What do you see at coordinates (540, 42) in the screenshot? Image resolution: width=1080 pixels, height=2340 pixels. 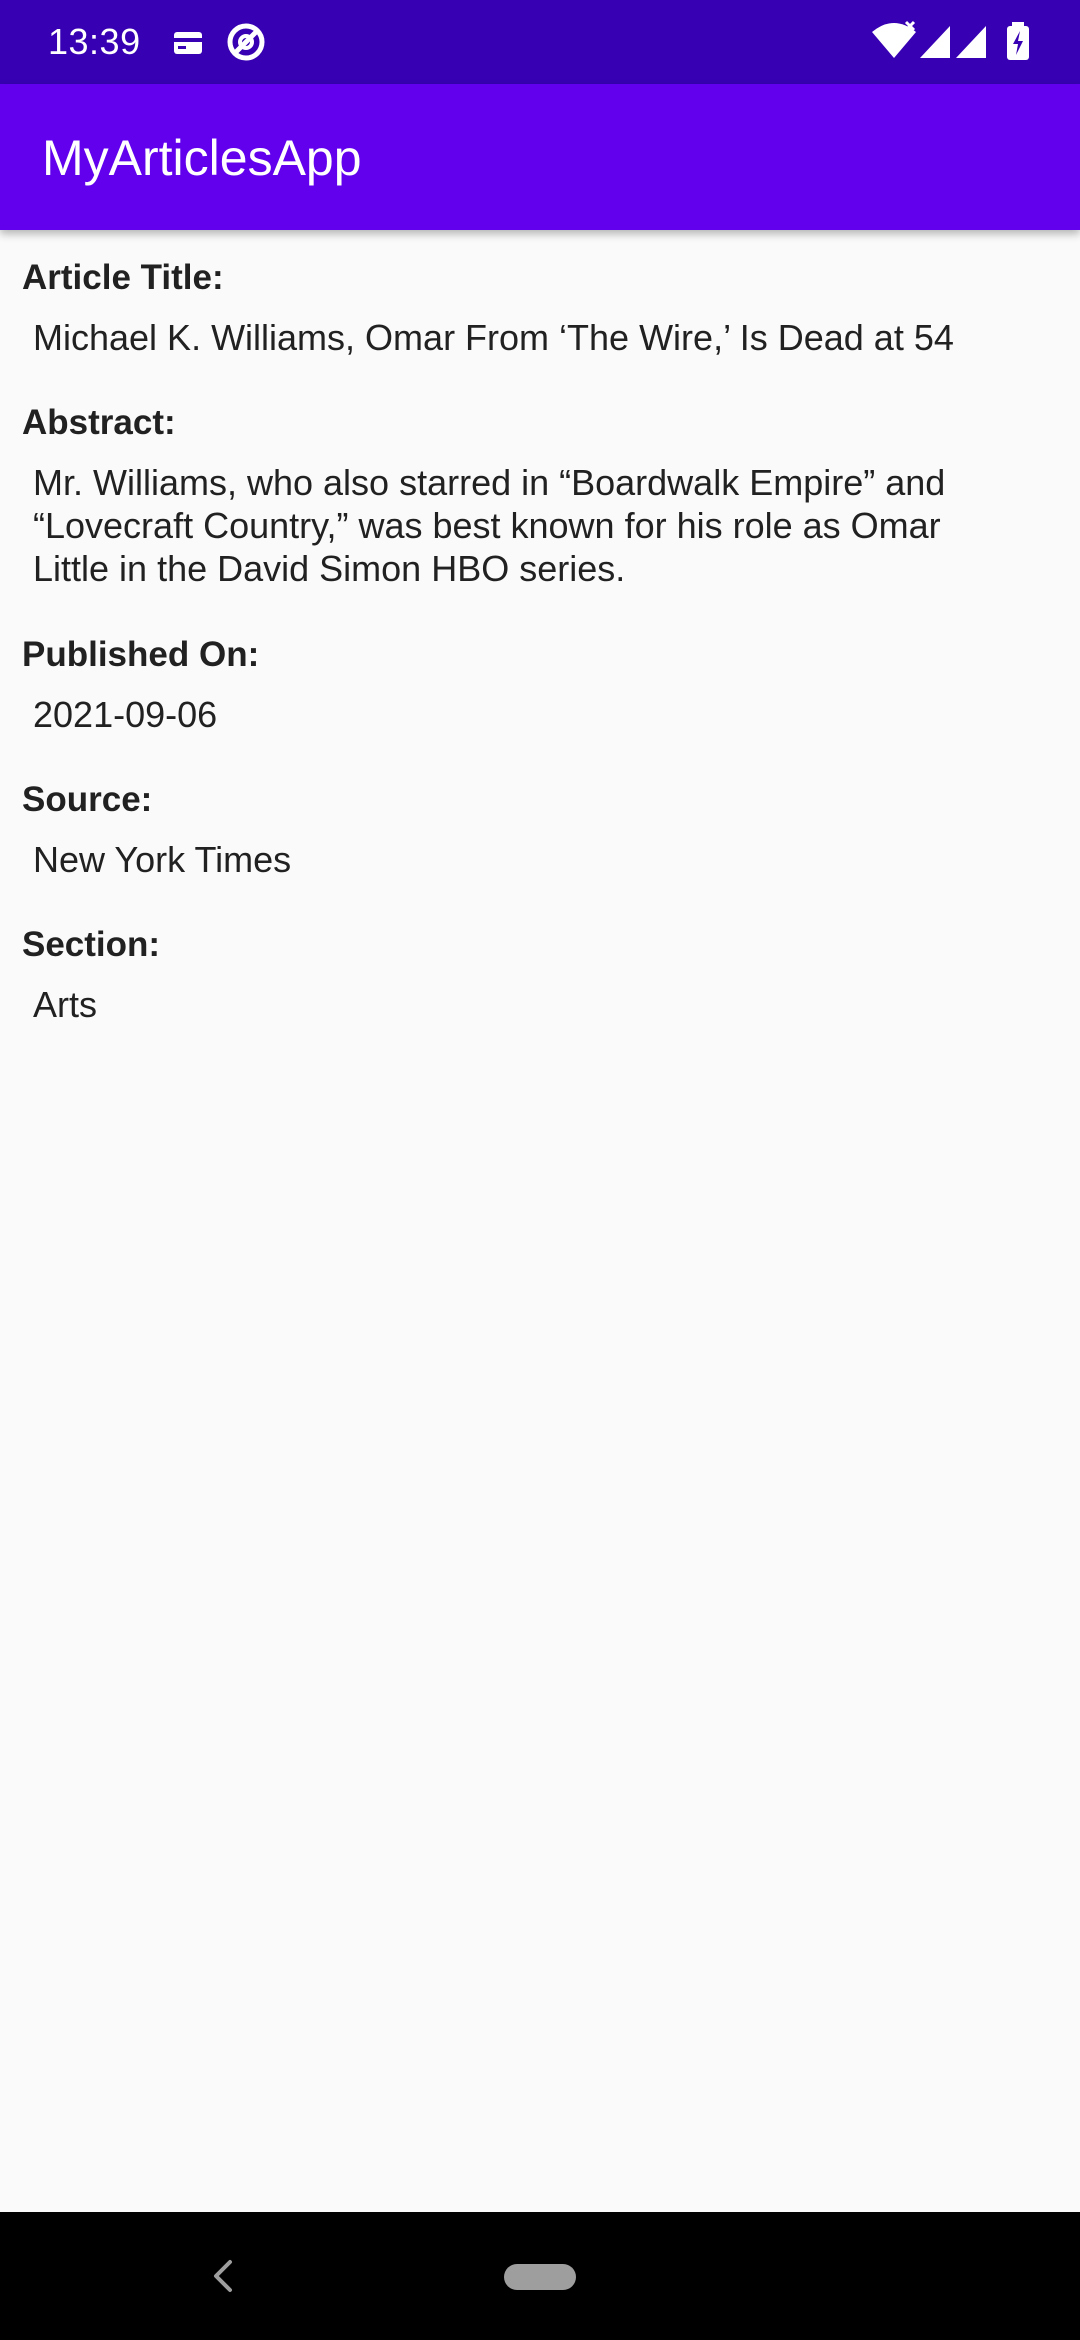 I see `status-bar: 13:39` at bounding box center [540, 42].